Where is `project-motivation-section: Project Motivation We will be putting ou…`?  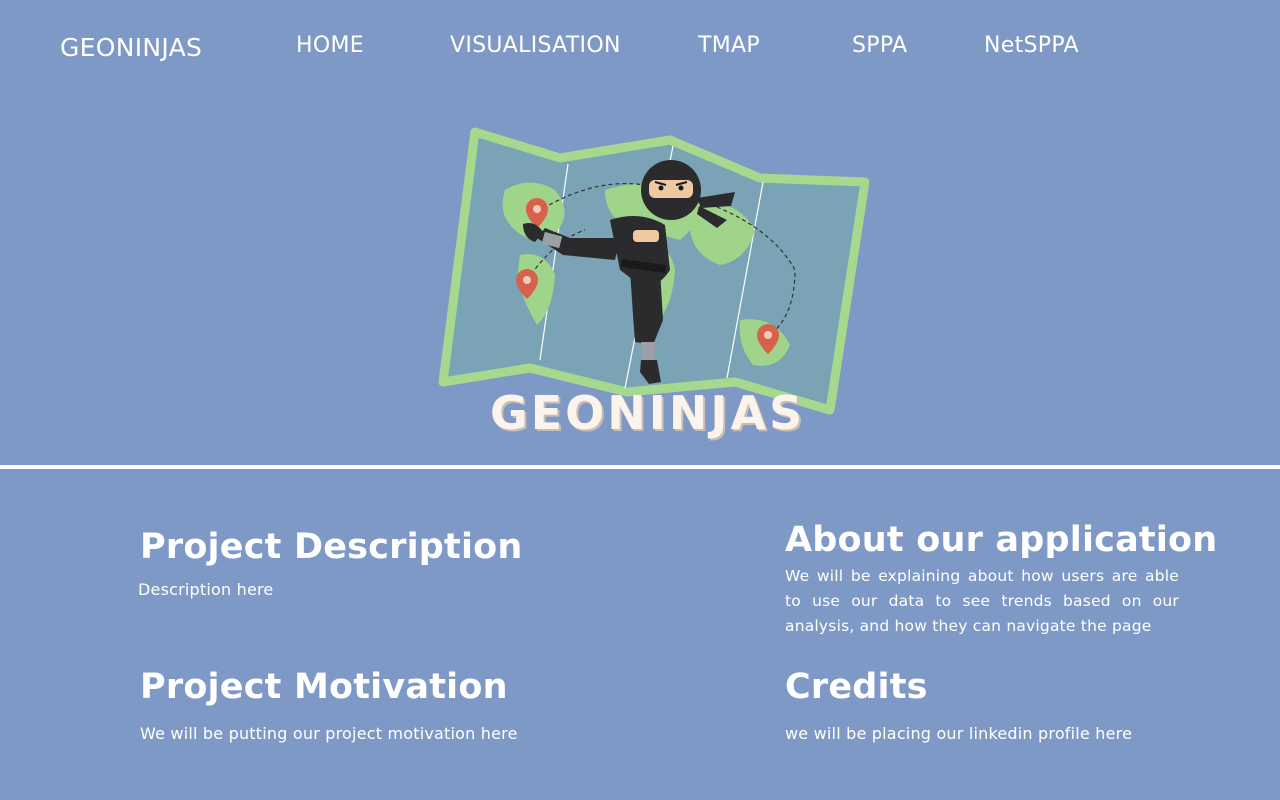 project-motivation-section: Project Motivation We will be putting ou… is located at coordinates (410, 706).